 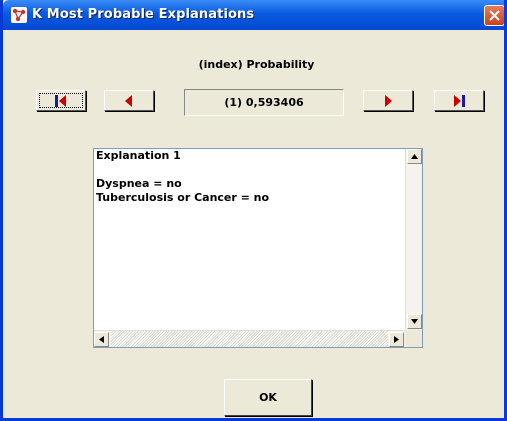 What do you see at coordinates (388, 100) in the screenshot?
I see `next-button` at bounding box center [388, 100].